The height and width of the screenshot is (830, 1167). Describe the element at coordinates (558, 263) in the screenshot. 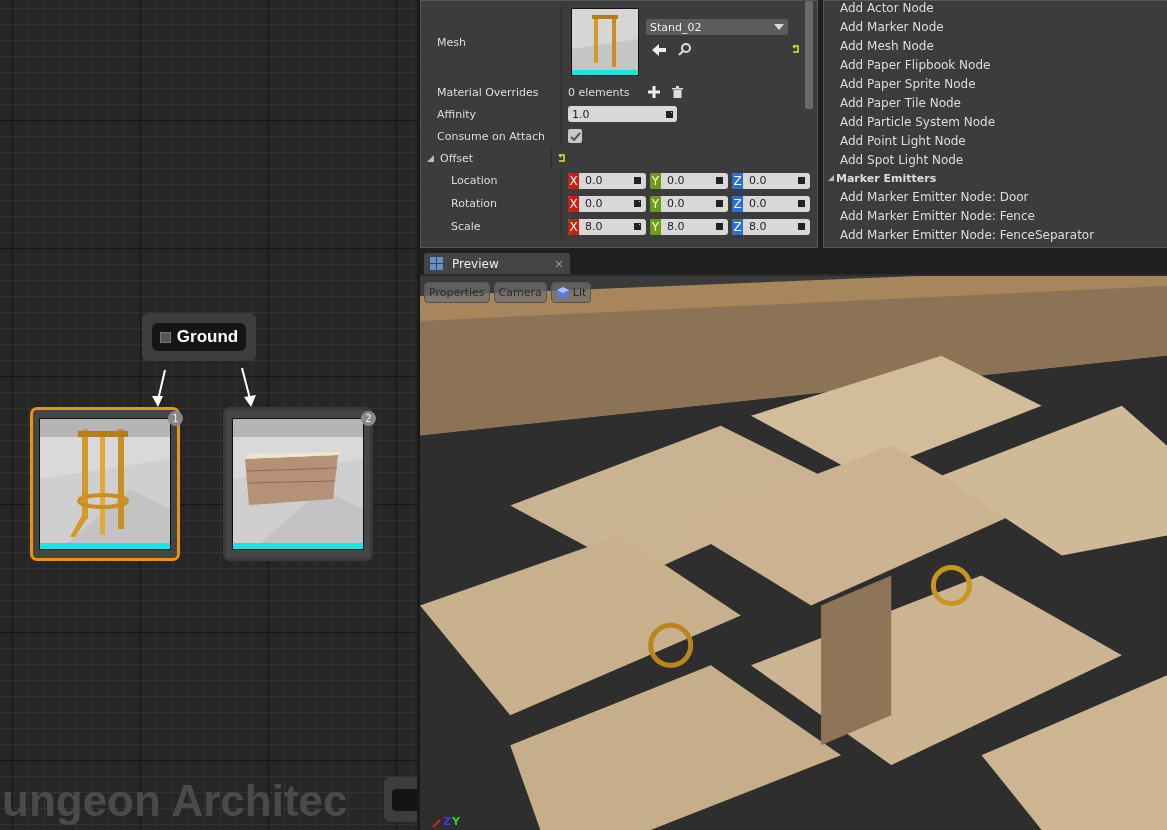

I see `close-button: ×` at that location.